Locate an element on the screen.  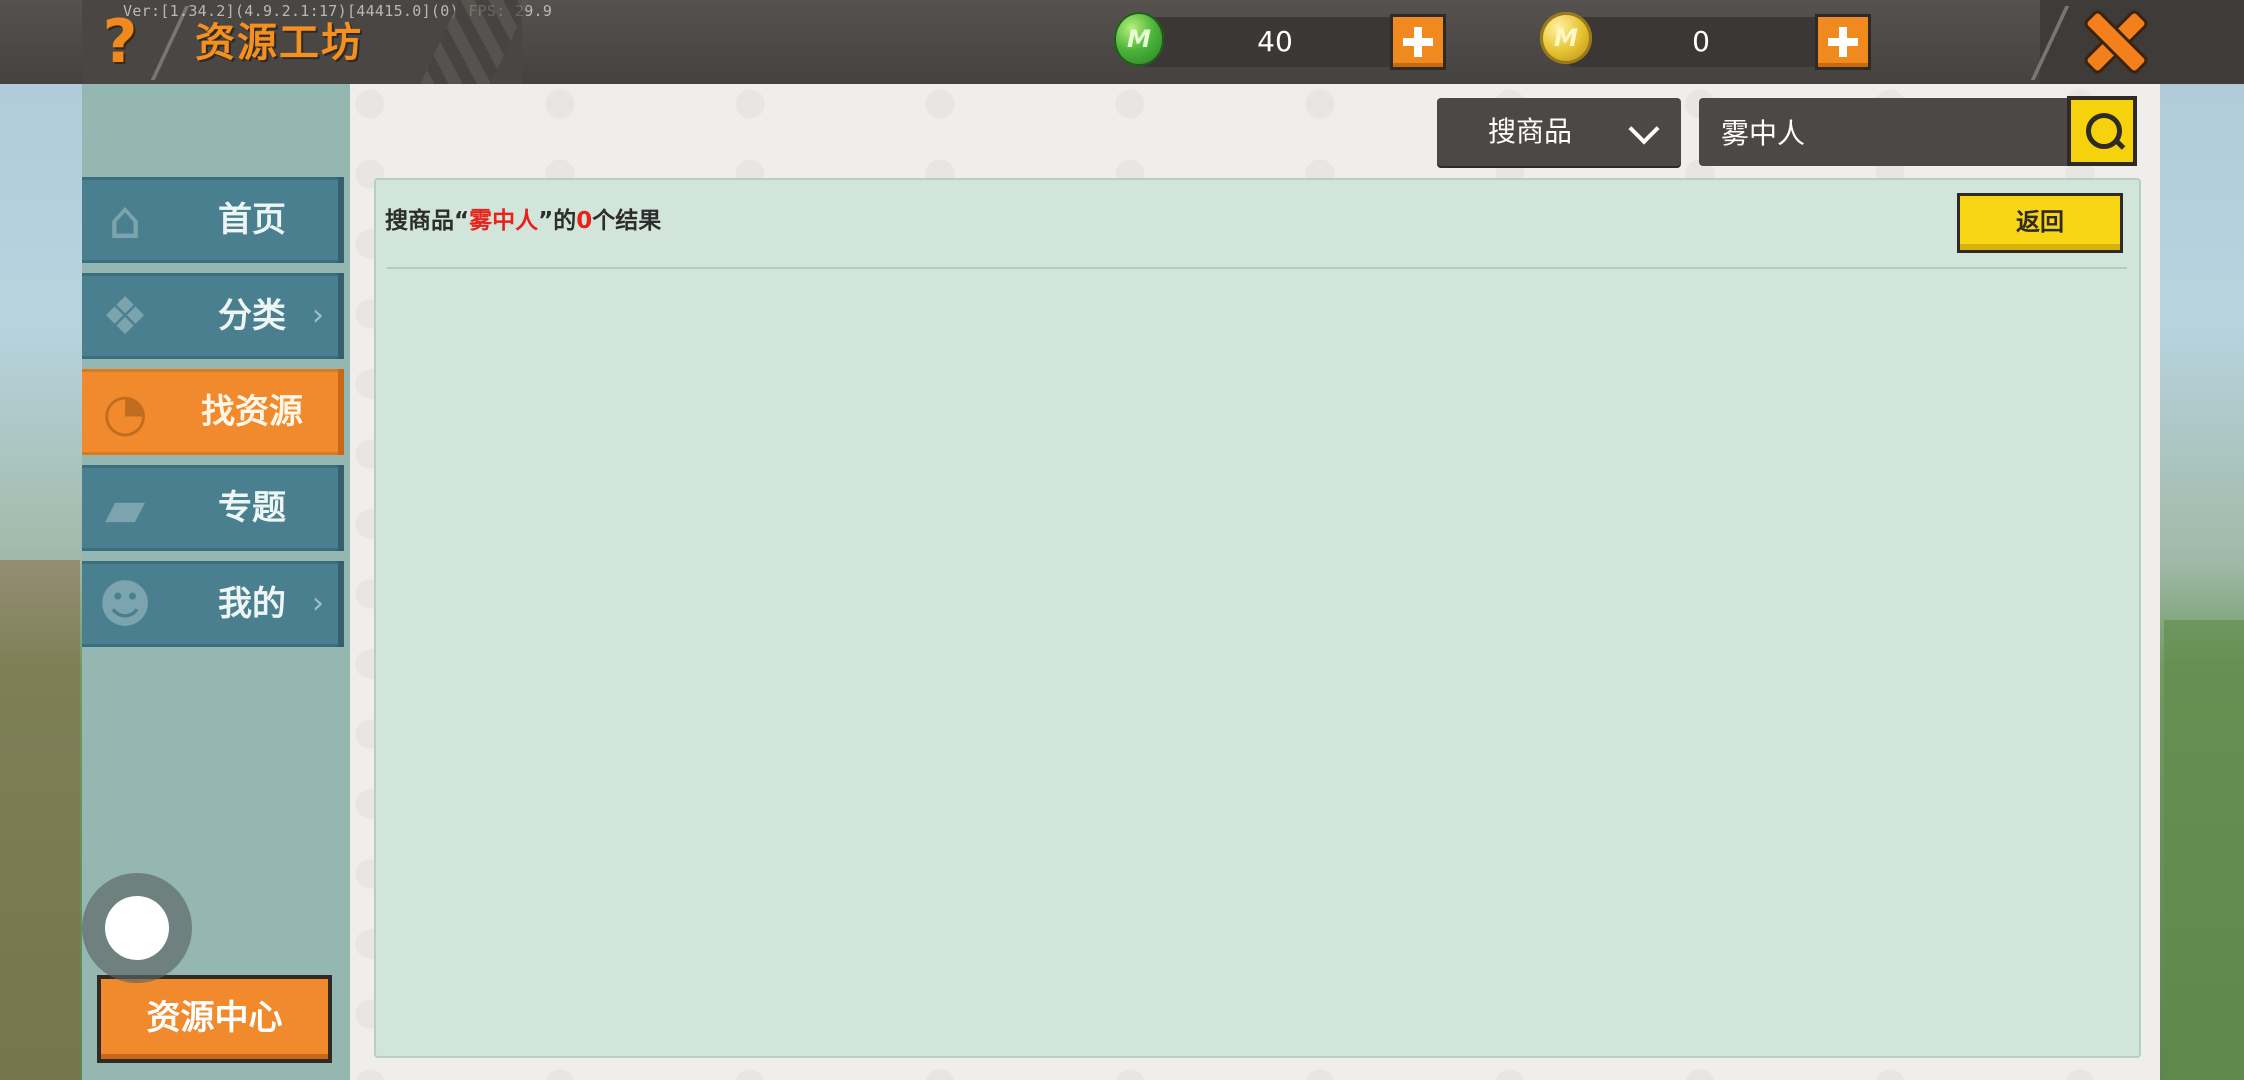
search-input is located at coordinates (1885, 132).